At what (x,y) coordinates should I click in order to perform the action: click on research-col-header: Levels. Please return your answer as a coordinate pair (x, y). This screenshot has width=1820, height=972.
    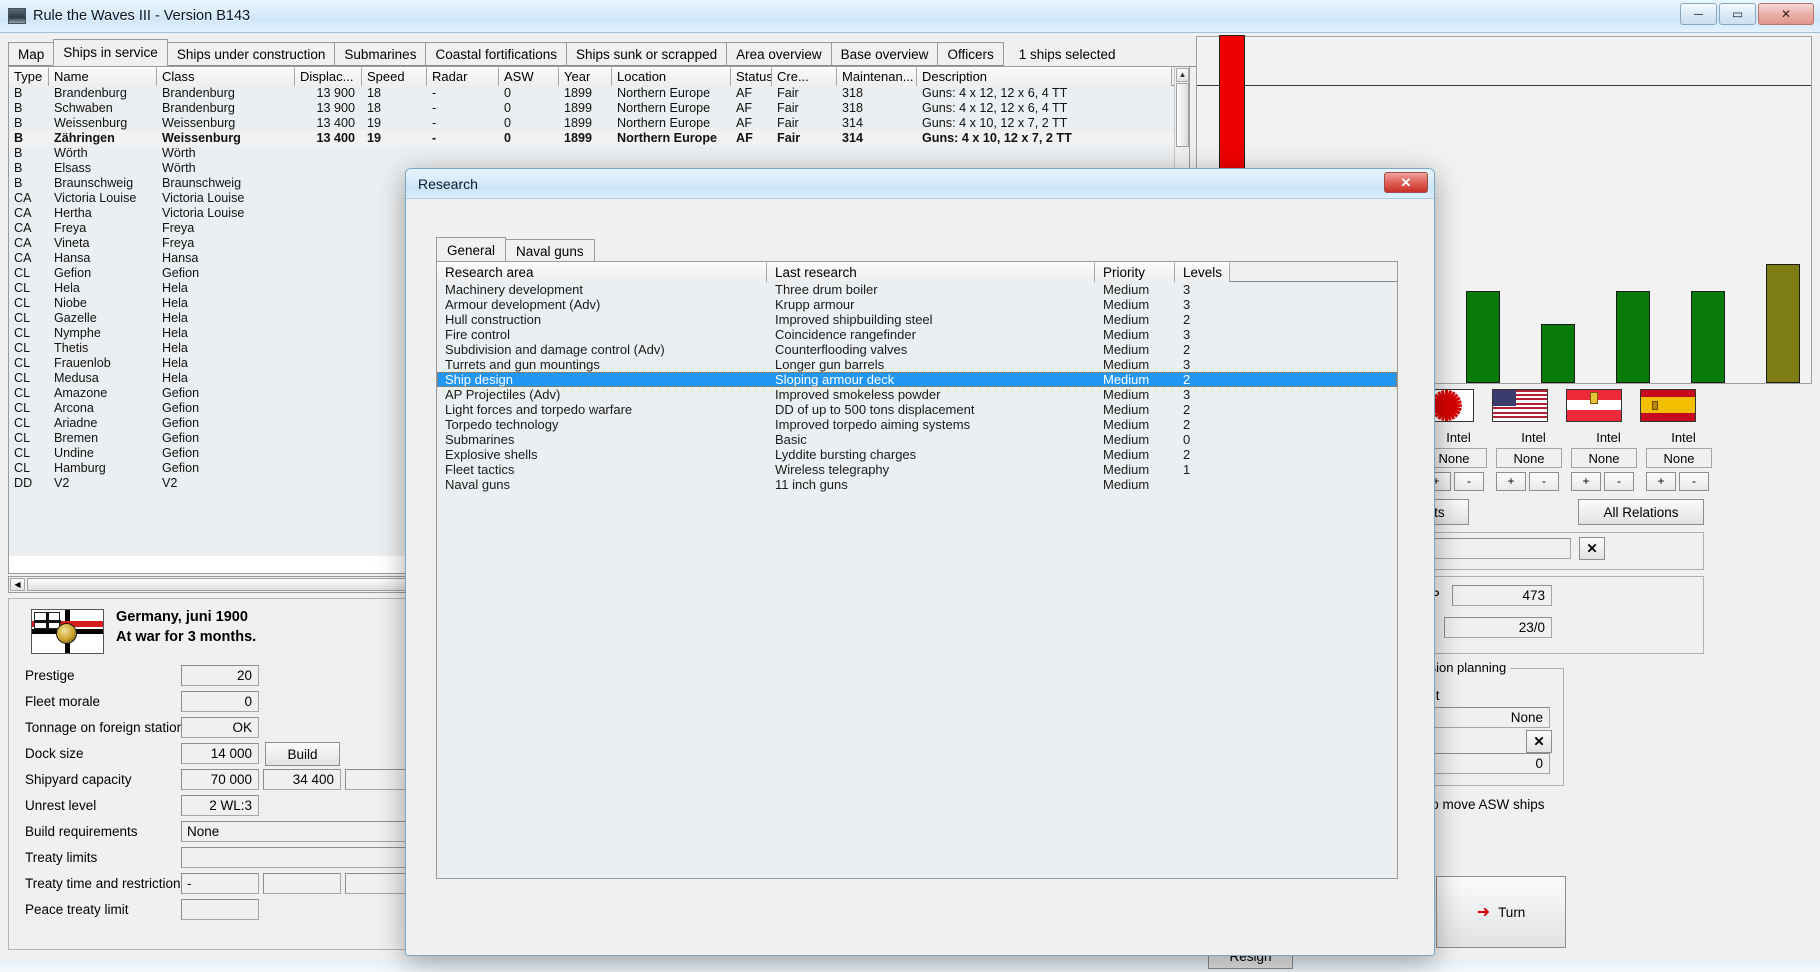
    Looking at the image, I should click on (1202, 272).